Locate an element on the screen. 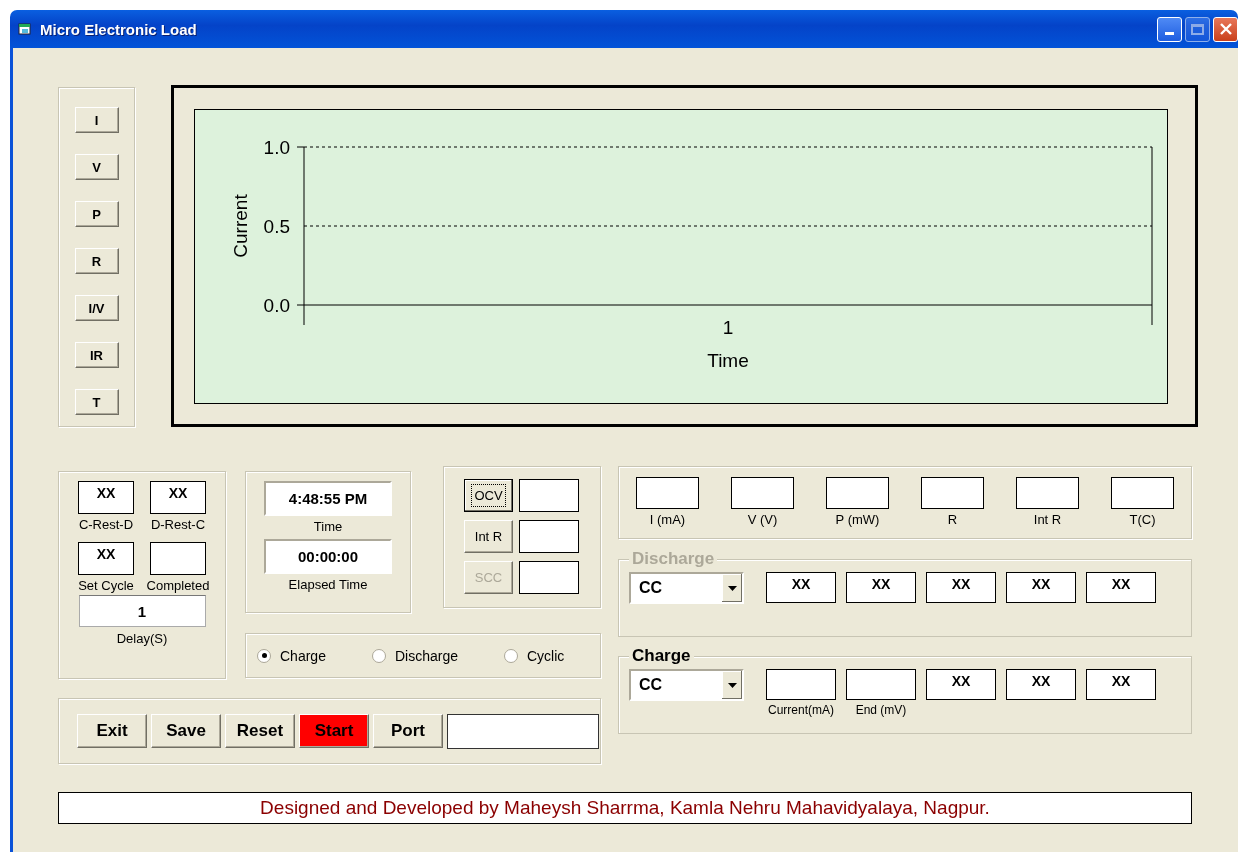 The height and width of the screenshot is (852, 1238). field-label: End (mV) is located at coordinates (881, 710).